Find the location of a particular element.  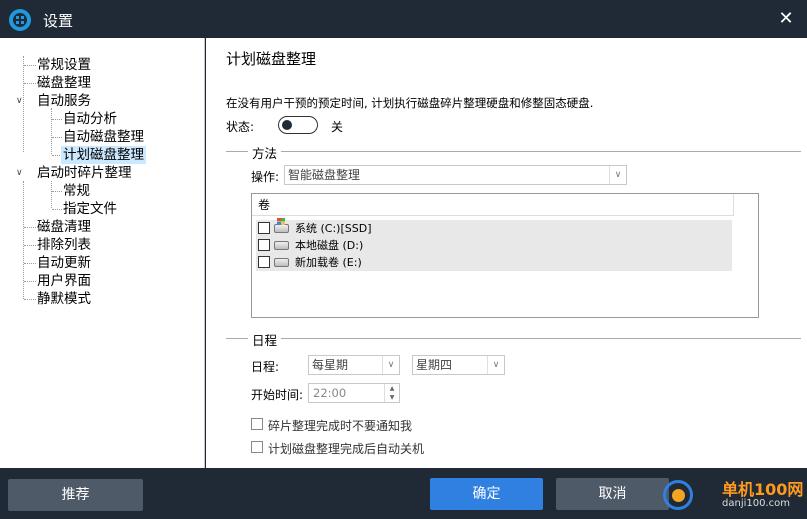

method-group-divider is located at coordinates (513, 151).